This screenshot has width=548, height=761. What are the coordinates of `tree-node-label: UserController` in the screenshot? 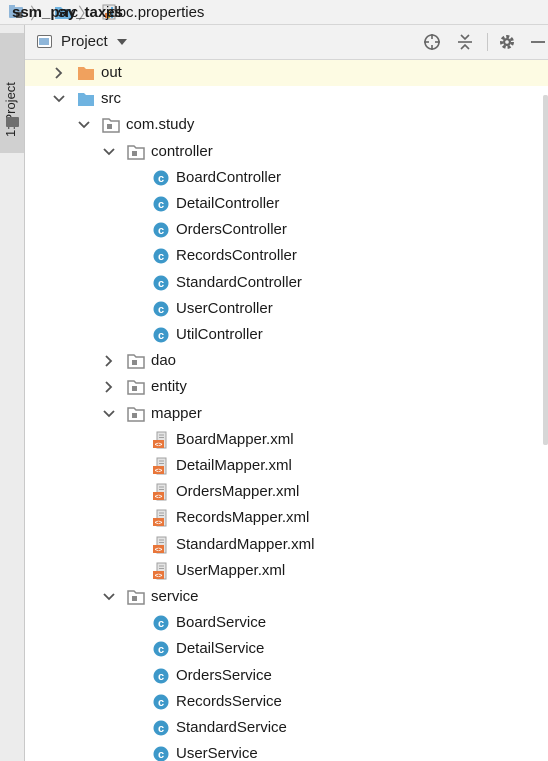 It's located at (224, 308).